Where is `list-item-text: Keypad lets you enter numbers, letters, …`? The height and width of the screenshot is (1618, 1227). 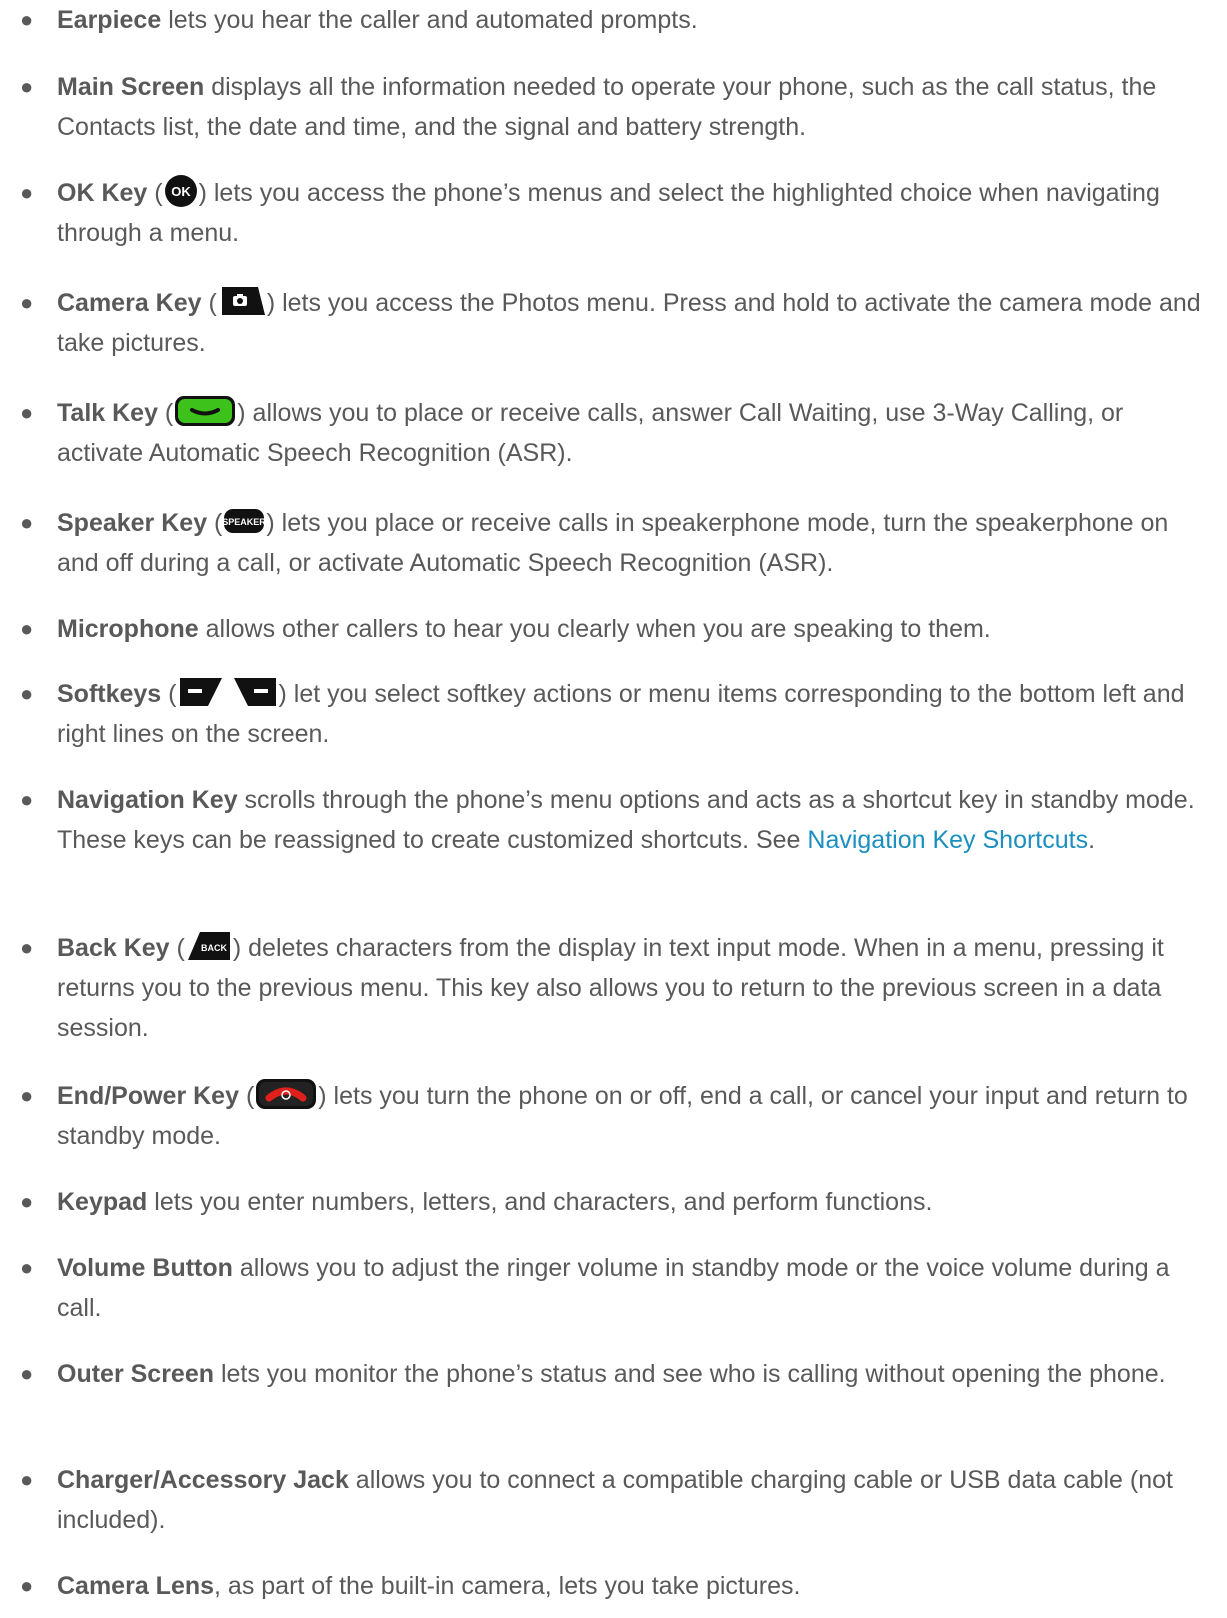
list-item-text: Keypad lets you enter numbers, letters, … is located at coordinates (632, 1202).